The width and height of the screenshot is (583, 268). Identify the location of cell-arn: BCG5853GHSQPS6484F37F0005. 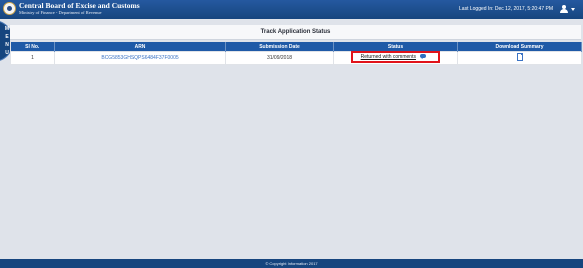
(140, 58).